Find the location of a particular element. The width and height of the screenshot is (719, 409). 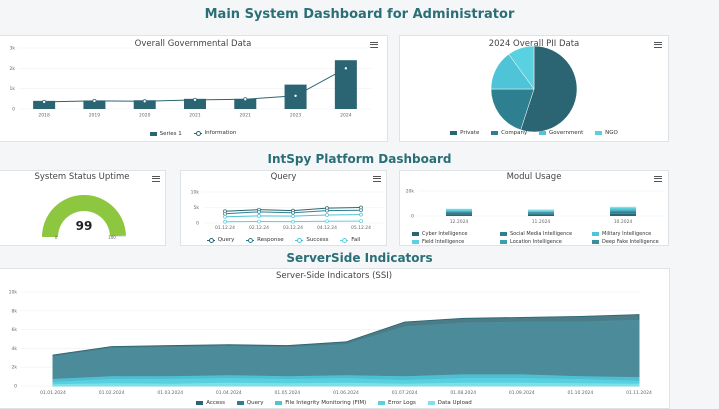

x-tick-label: 03.12.24 is located at coordinates (293, 228).